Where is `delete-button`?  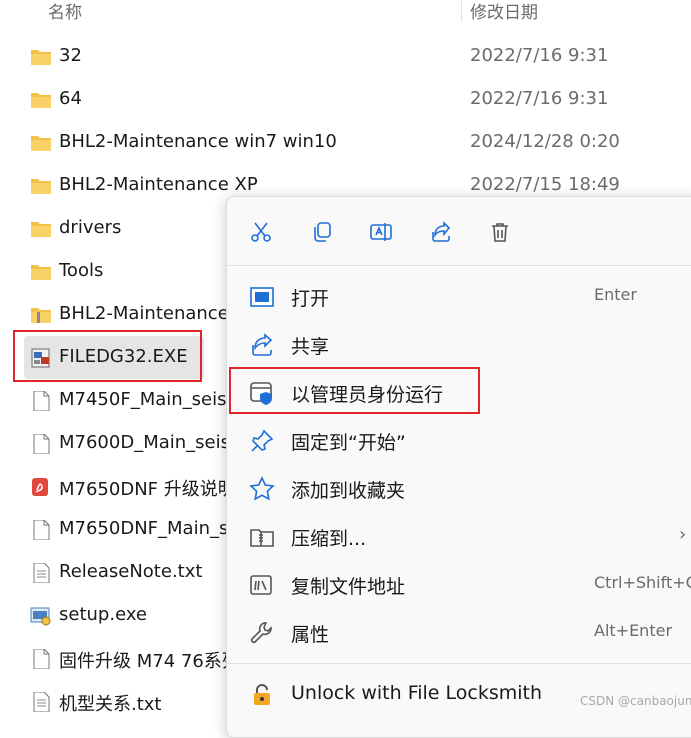 delete-button is located at coordinates (500, 232).